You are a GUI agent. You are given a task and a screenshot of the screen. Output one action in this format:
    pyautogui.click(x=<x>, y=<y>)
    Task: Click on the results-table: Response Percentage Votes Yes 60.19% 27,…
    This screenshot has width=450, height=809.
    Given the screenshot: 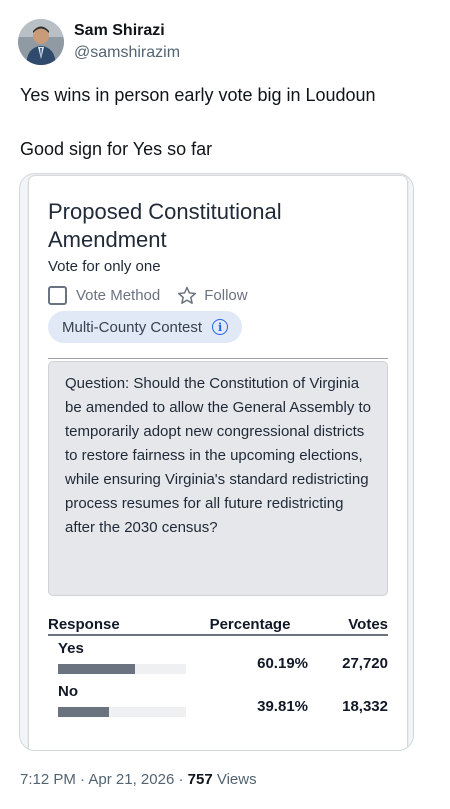 What is the action you would take?
    pyautogui.click(x=218, y=669)
    